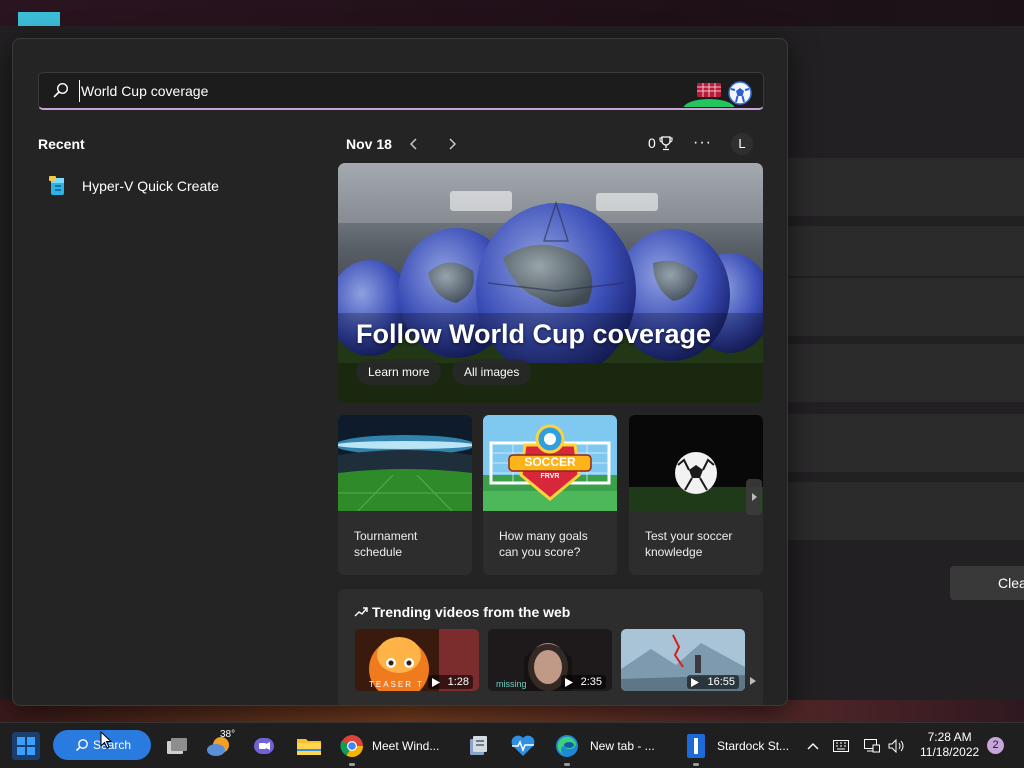 The width and height of the screenshot is (1024, 768). I want to click on clock-date: 11/18/2022, so click(950, 752).